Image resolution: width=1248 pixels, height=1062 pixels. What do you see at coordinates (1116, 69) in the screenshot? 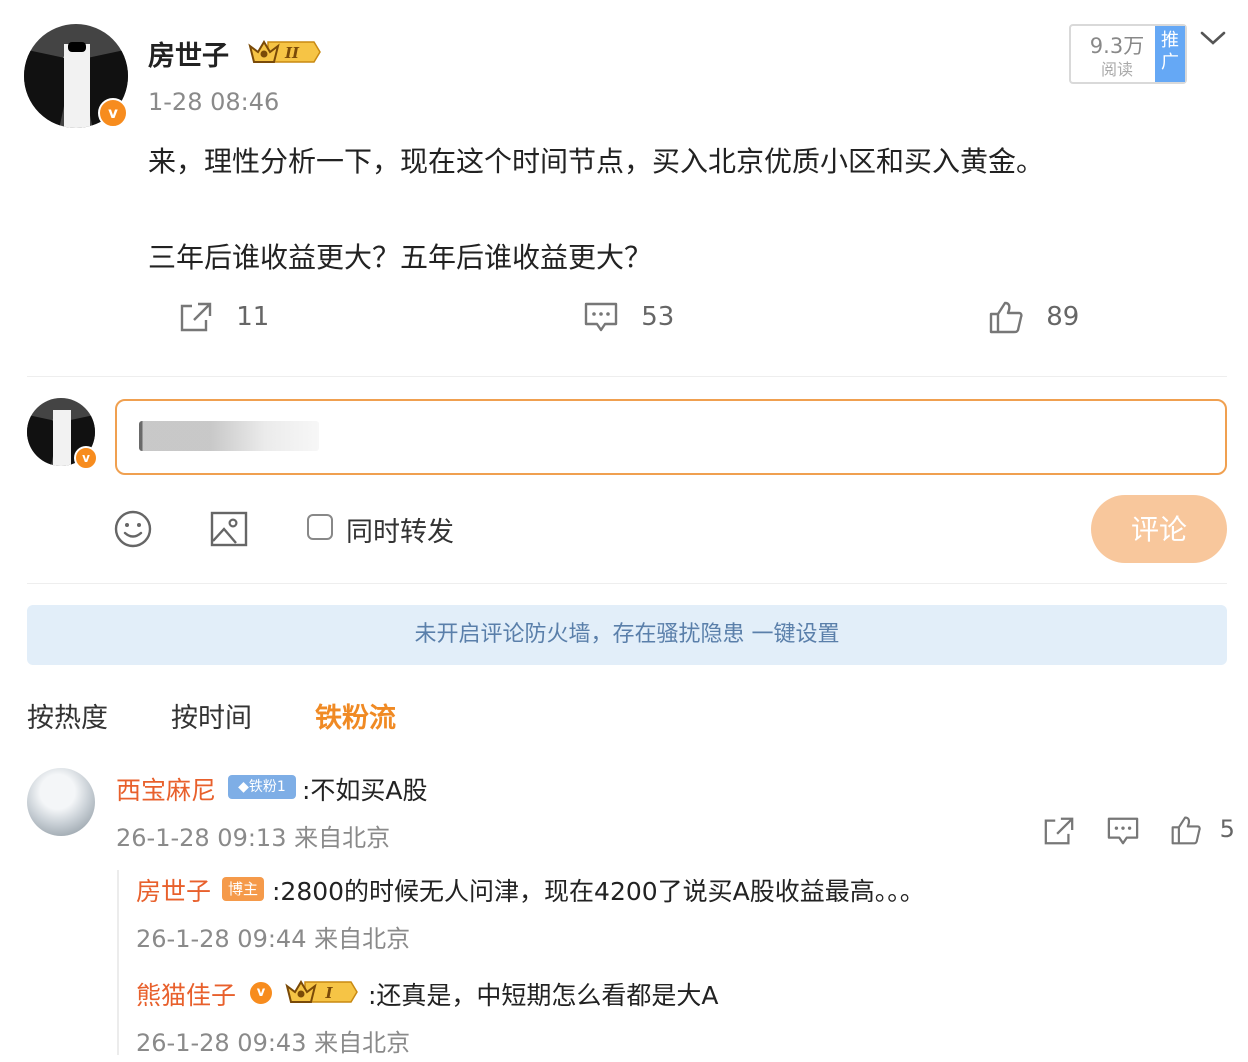
I see `read-label: 阅读` at bounding box center [1116, 69].